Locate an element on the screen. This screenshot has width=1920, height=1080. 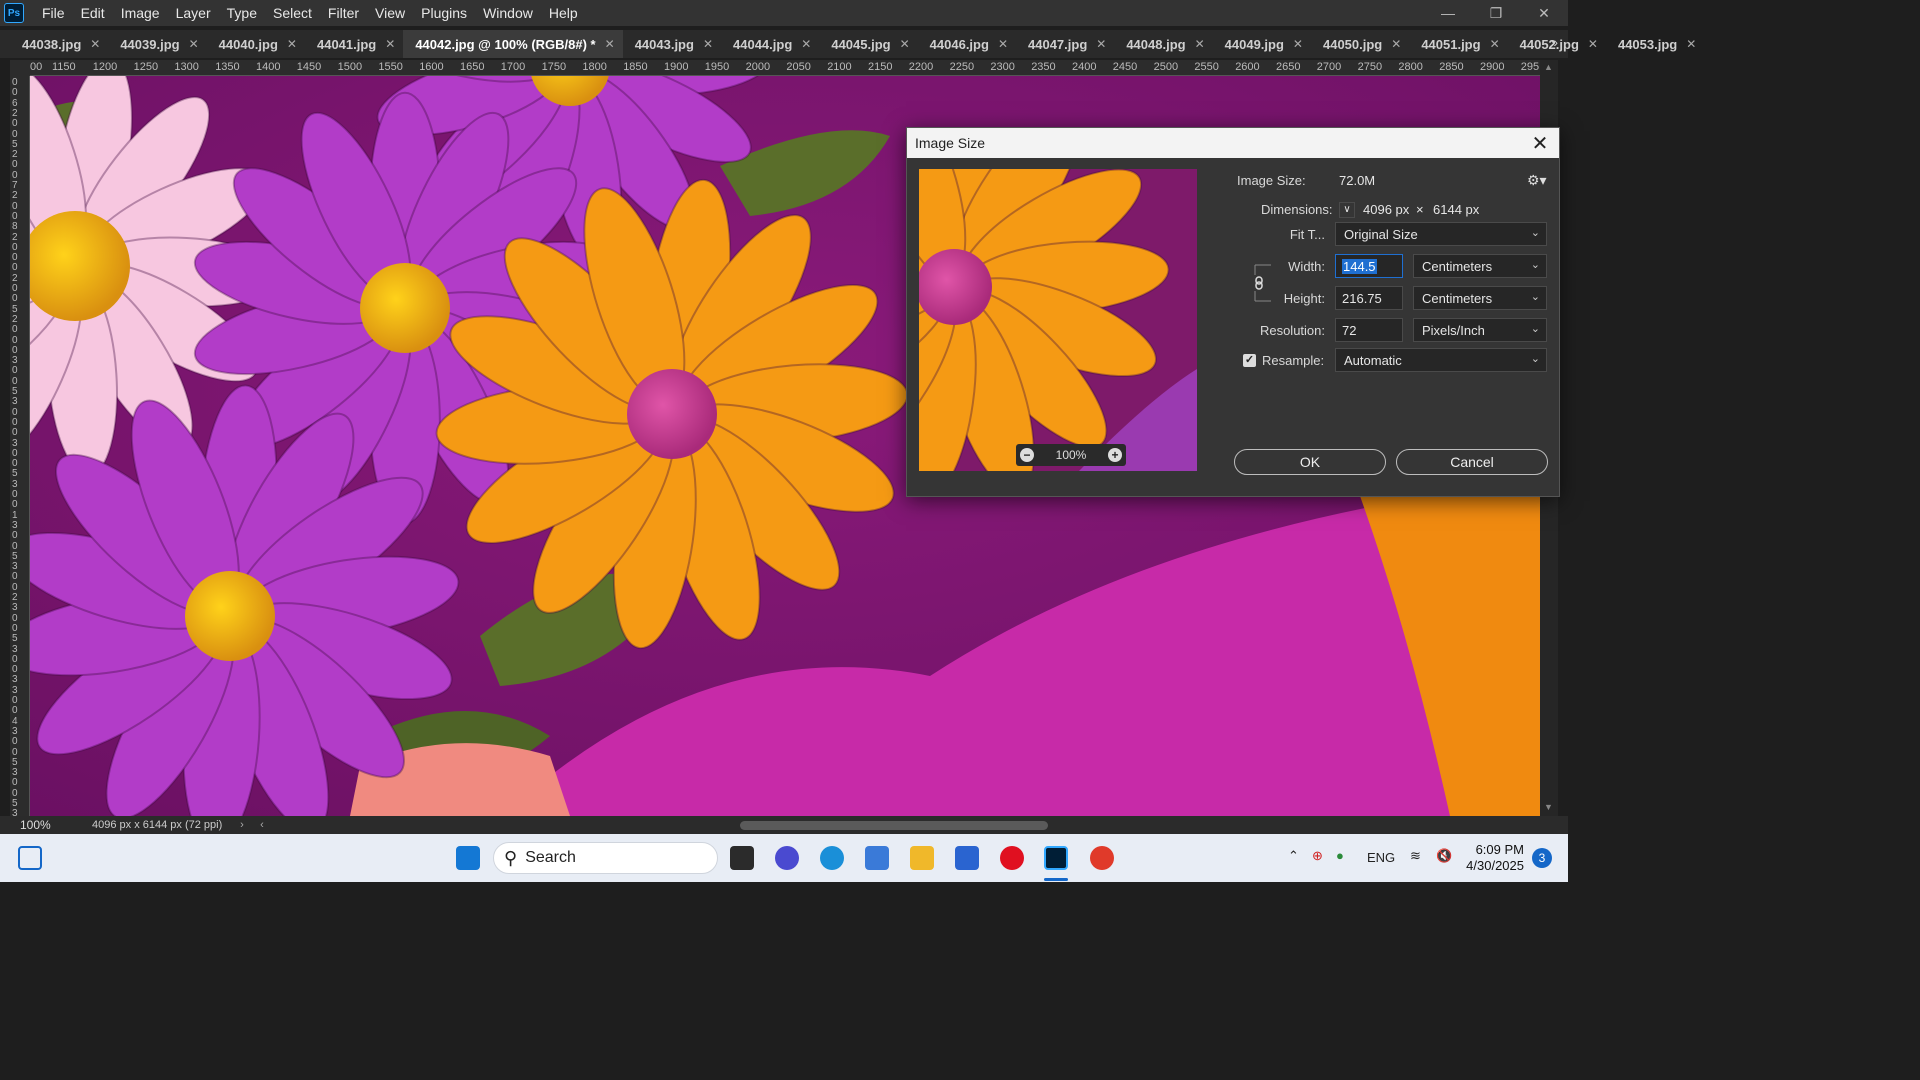
width-unit-dropdown: Centimeters ⌄ is located at coordinates (1480, 266).